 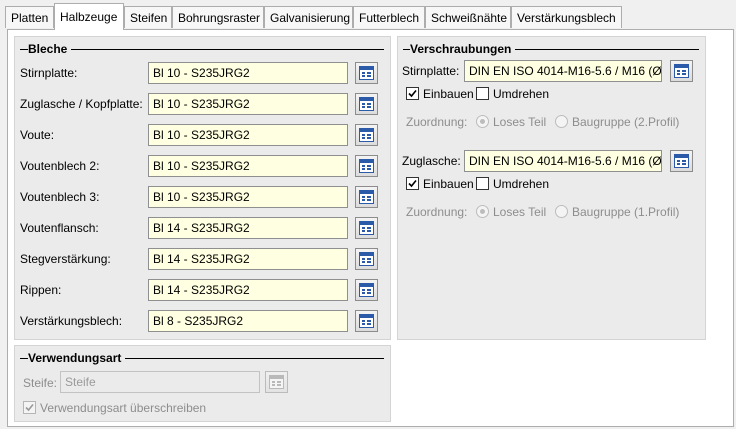 What do you see at coordinates (626, 122) in the screenshot?
I see `vs-stirnplatte-baugruppe-label: Baugruppe (2.Profil)` at bounding box center [626, 122].